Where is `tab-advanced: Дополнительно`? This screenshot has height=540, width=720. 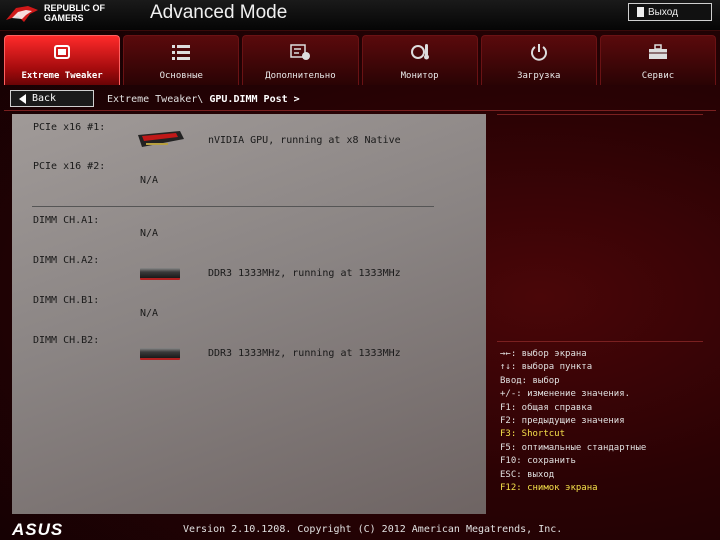
tab-advanced: Дополнительно is located at coordinates (300, 60).